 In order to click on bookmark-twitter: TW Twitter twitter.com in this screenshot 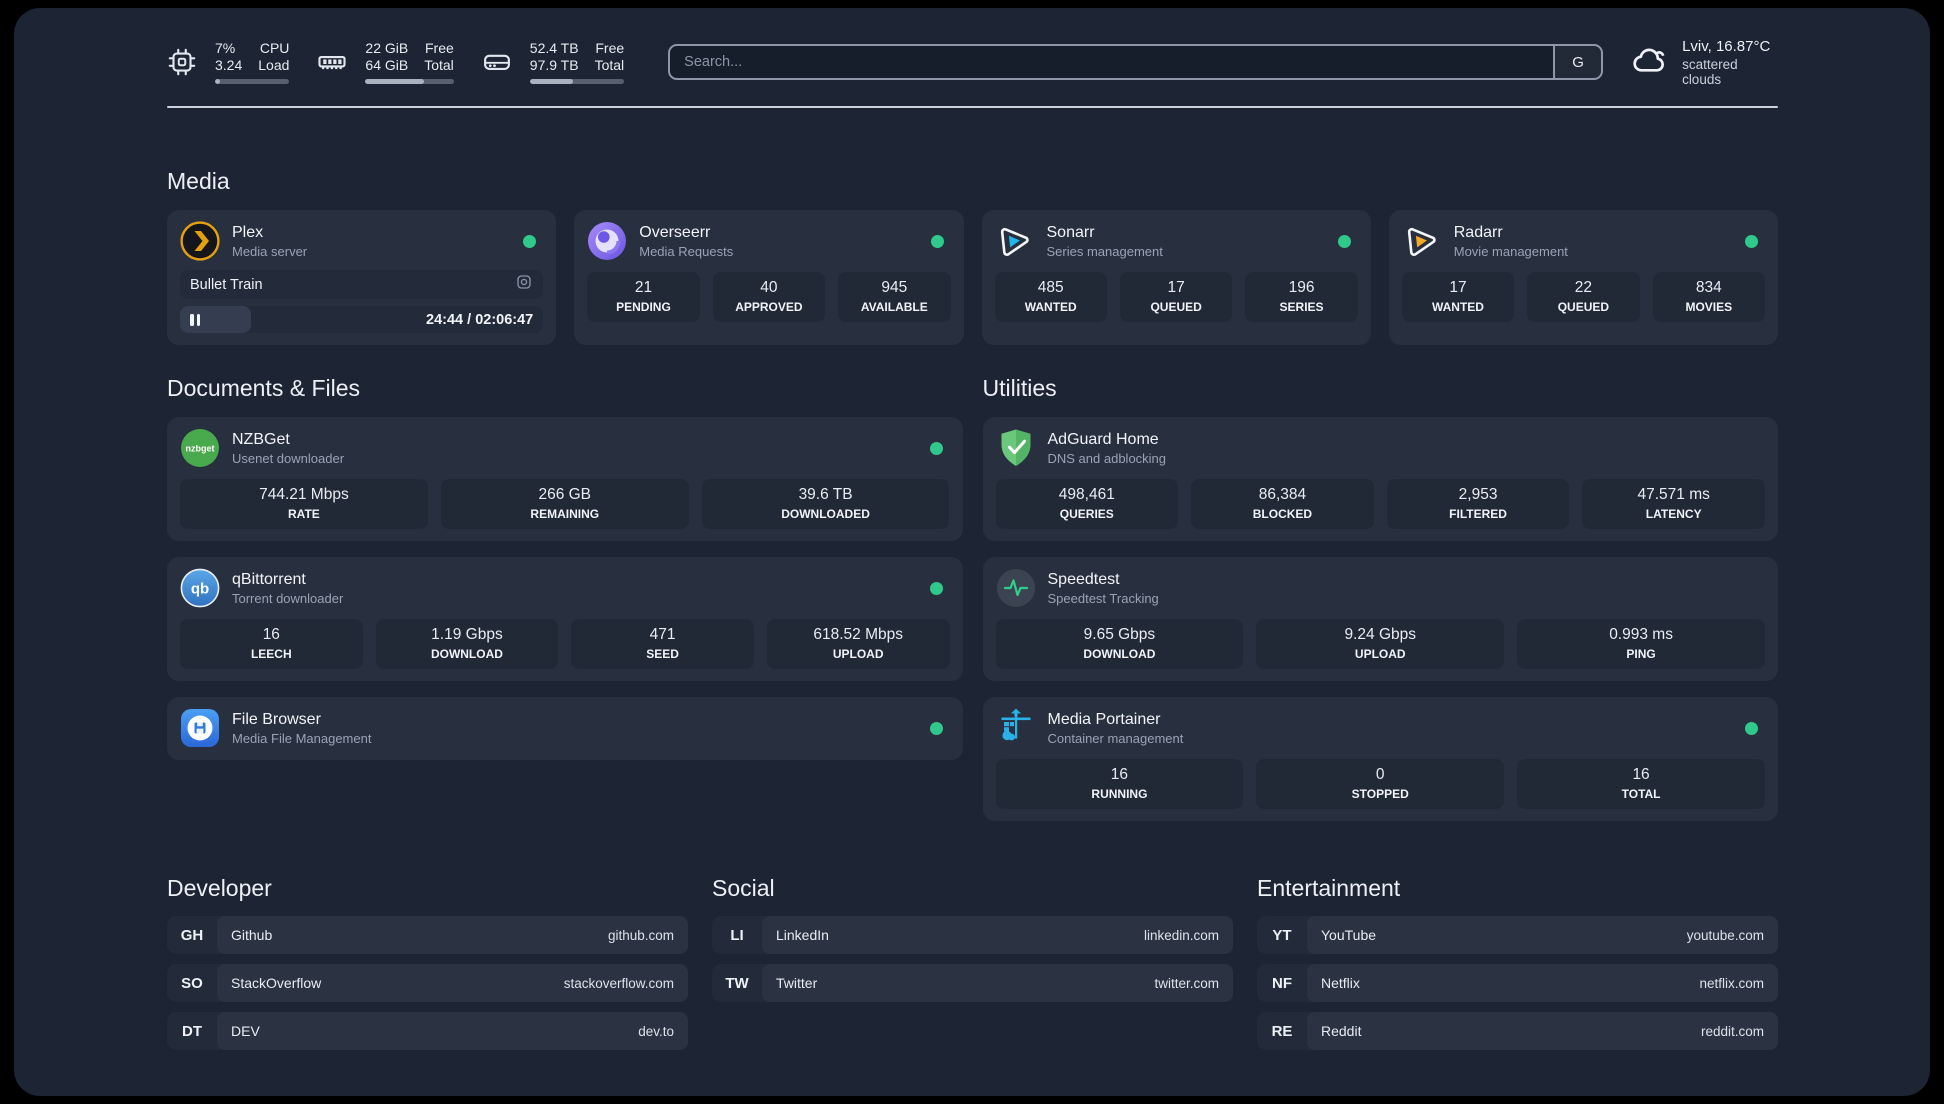, I will do `click(972, 983)`.